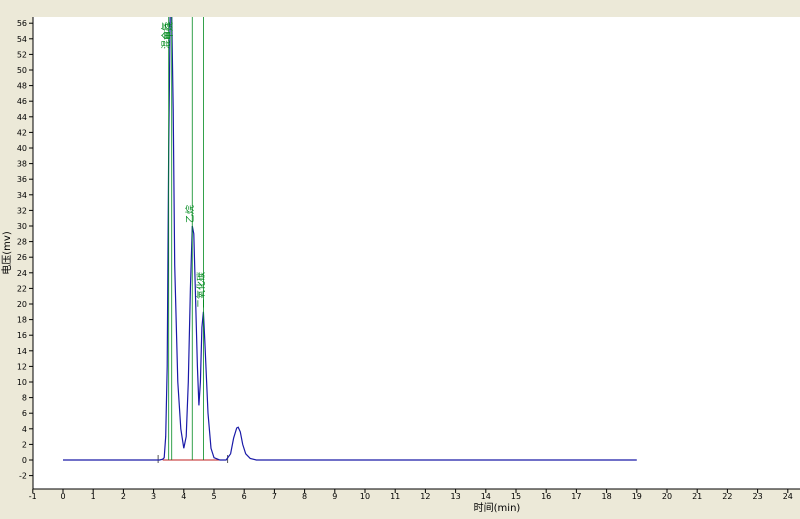  What do you see at coordinates (22, 195) in the screenshot?
I see `y-tick-label: 34` at bounding box center [22, 195].